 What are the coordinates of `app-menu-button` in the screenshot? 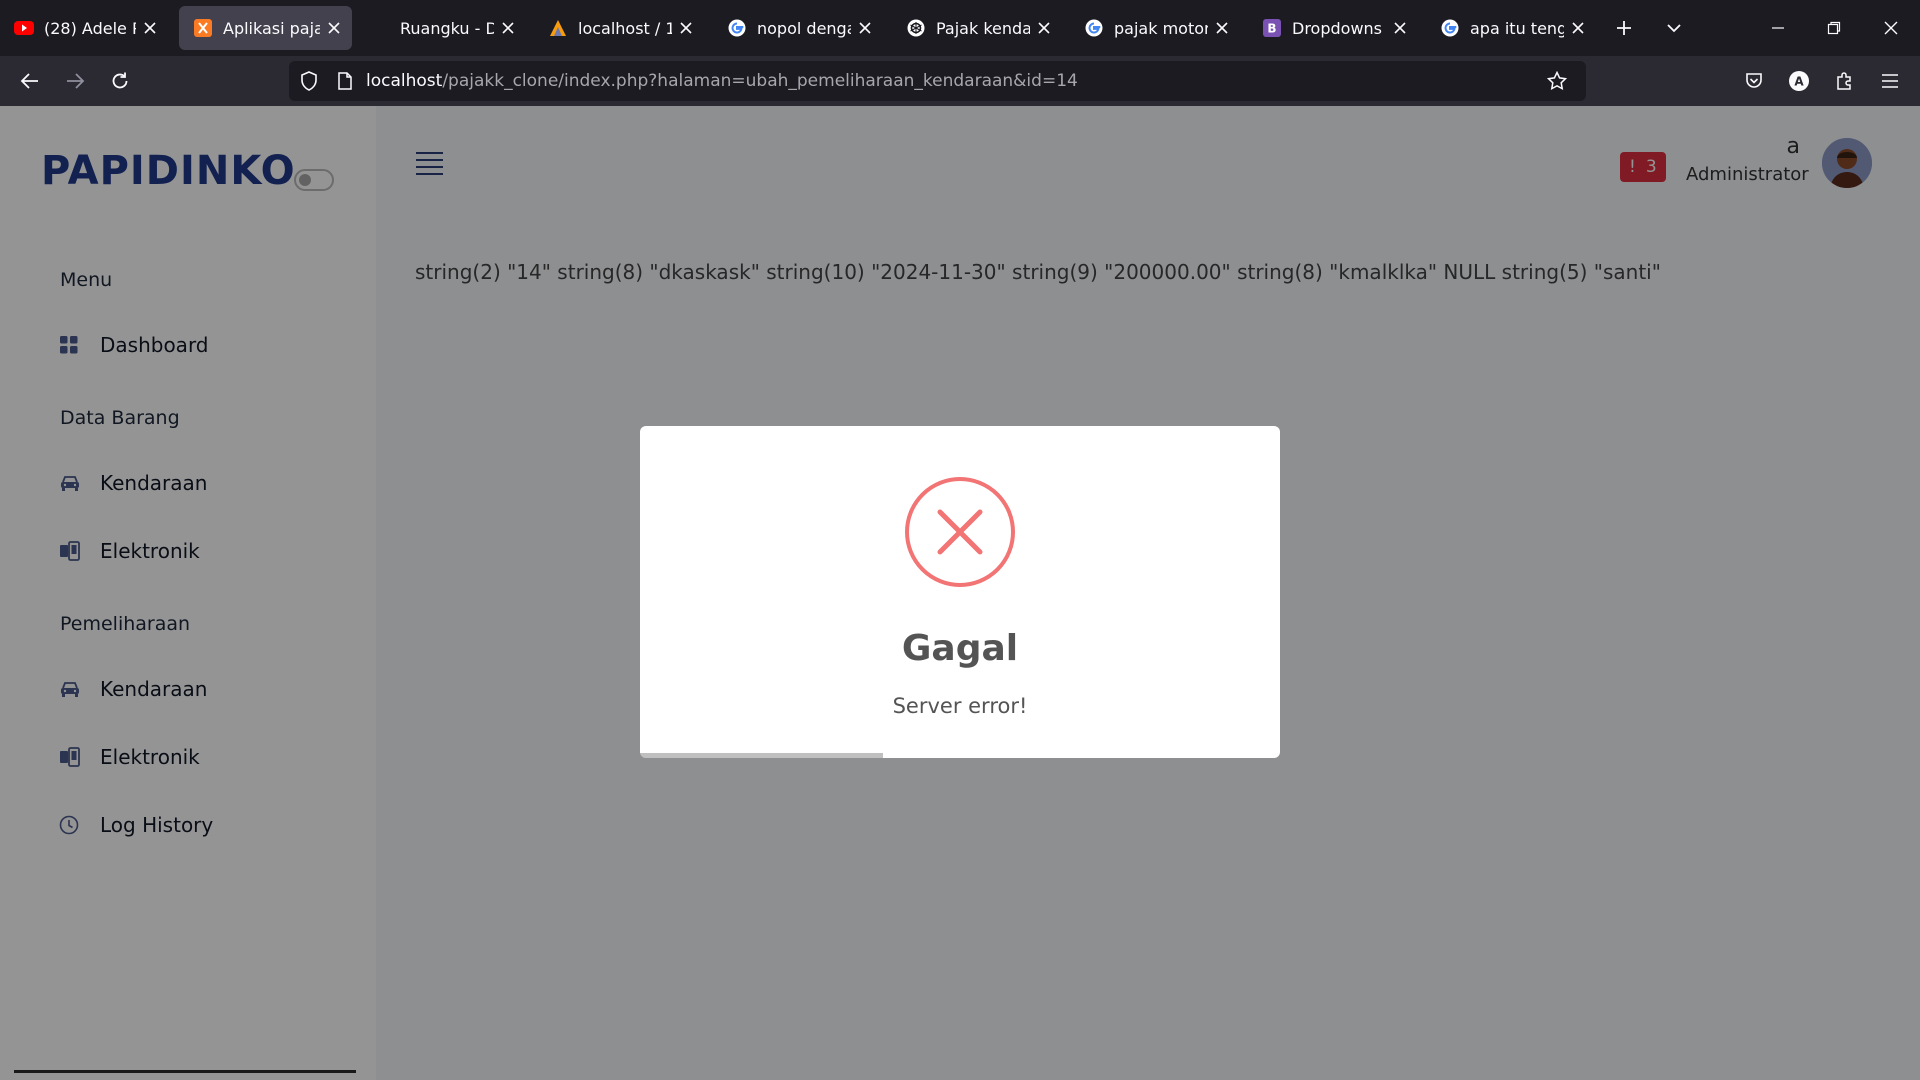 It's located at (1890, 81).